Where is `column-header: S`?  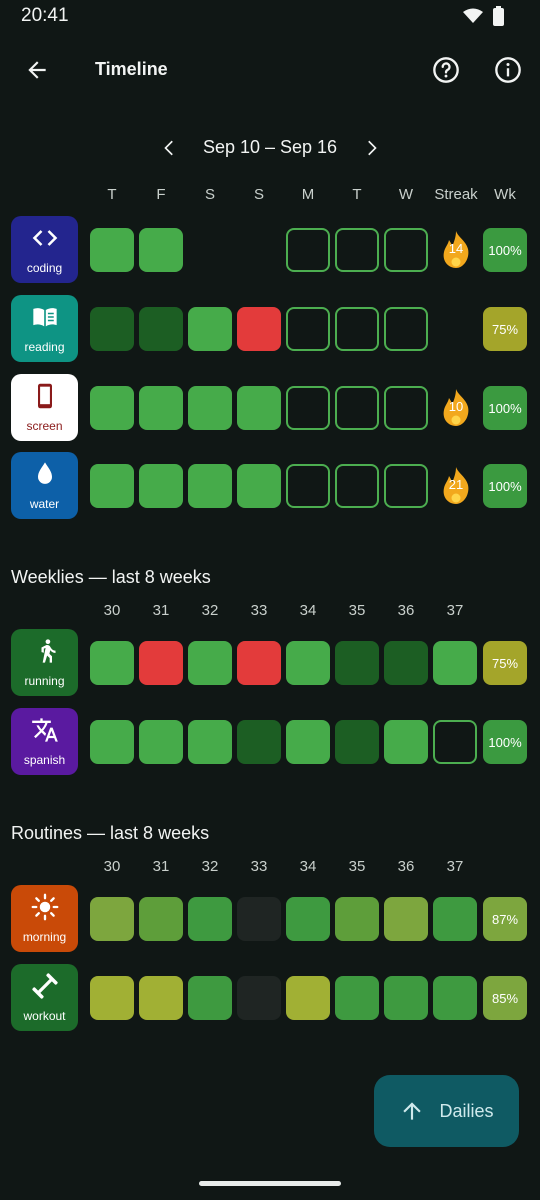 column-header: S is located at coordinates (258, 194).